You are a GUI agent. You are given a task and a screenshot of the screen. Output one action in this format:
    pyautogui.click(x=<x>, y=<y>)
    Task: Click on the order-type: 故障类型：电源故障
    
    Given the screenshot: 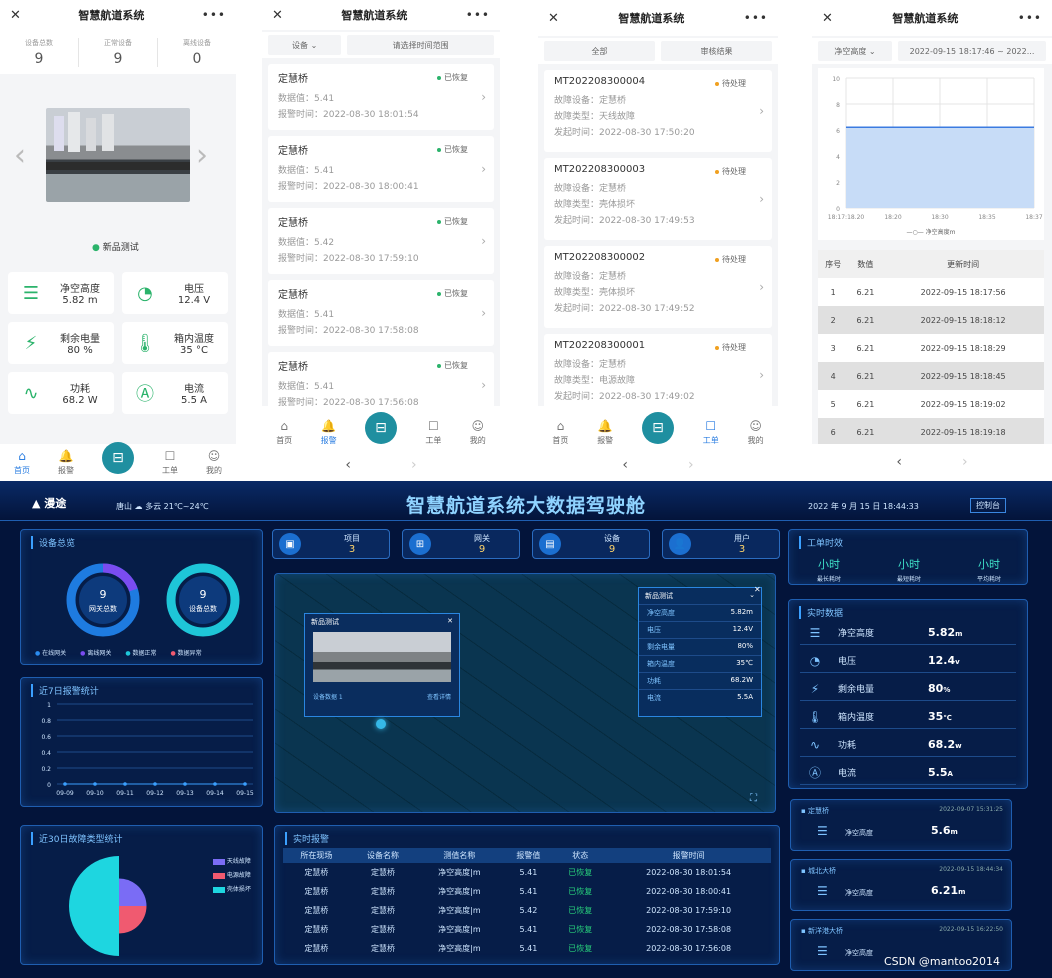 What is the action you would take?
    pyautogui.click(x=595, y=381)
    